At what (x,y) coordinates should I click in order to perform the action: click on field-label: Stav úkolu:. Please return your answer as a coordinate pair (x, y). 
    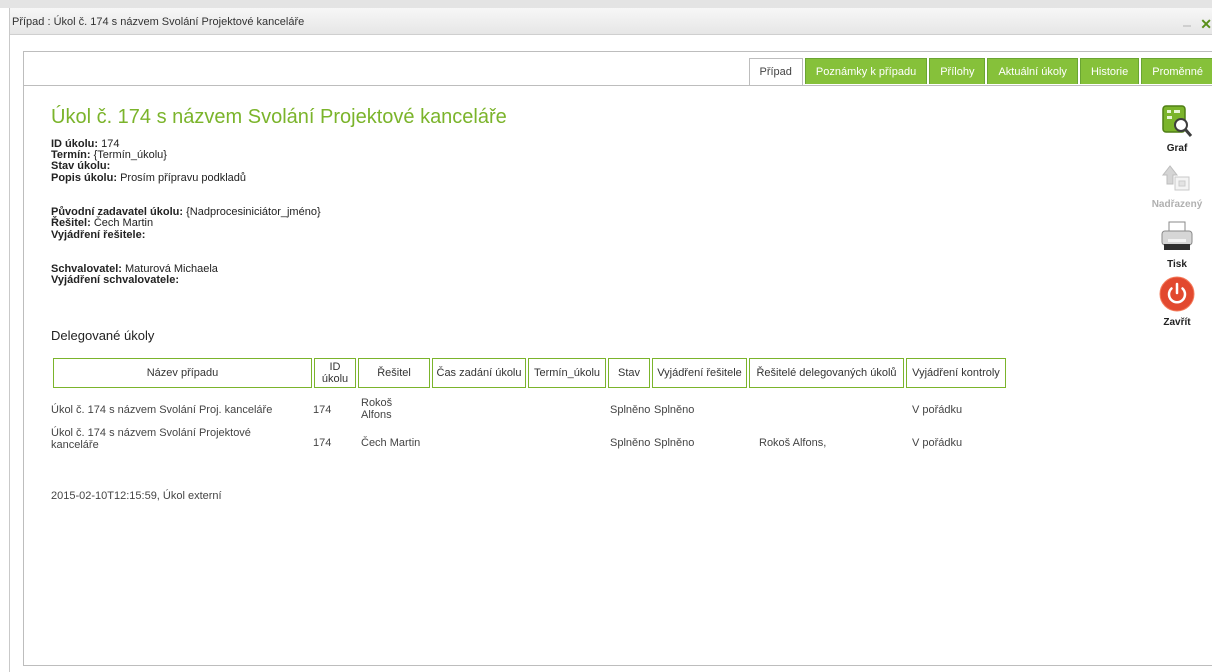
    Looking at the image, I should click on (81, 166).